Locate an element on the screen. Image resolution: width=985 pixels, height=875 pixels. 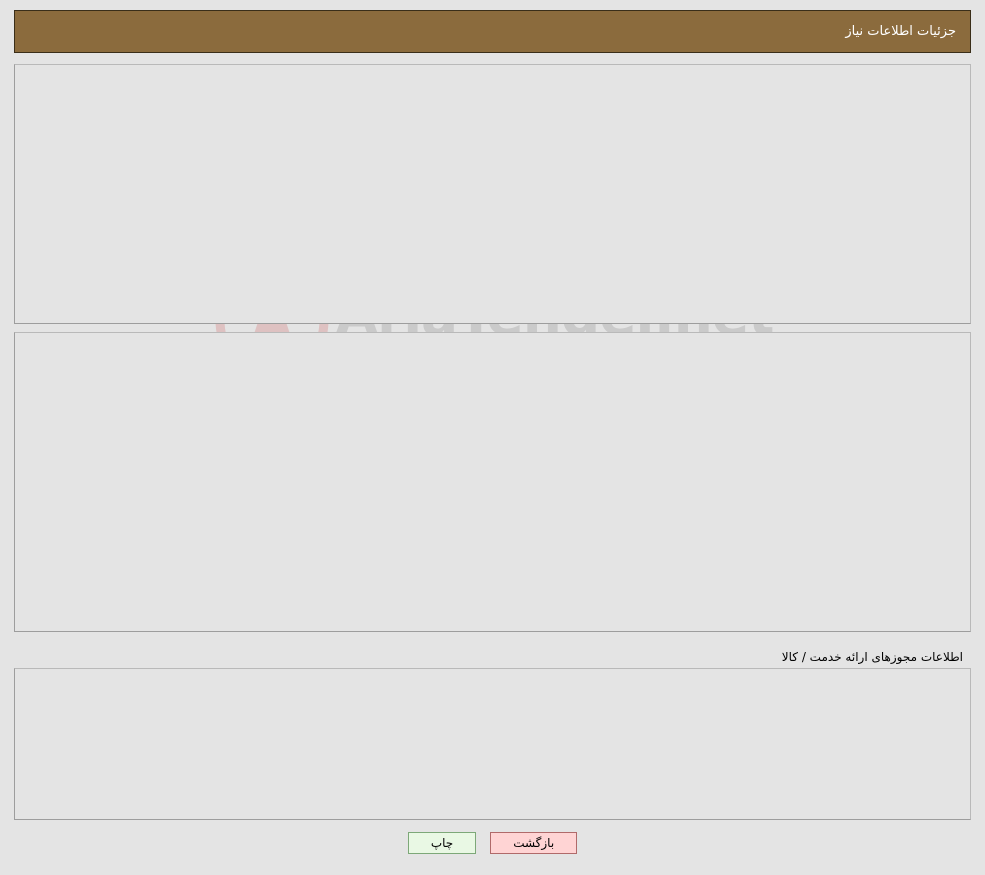
back-button: بازگشت is located at coordinates (534, 843).